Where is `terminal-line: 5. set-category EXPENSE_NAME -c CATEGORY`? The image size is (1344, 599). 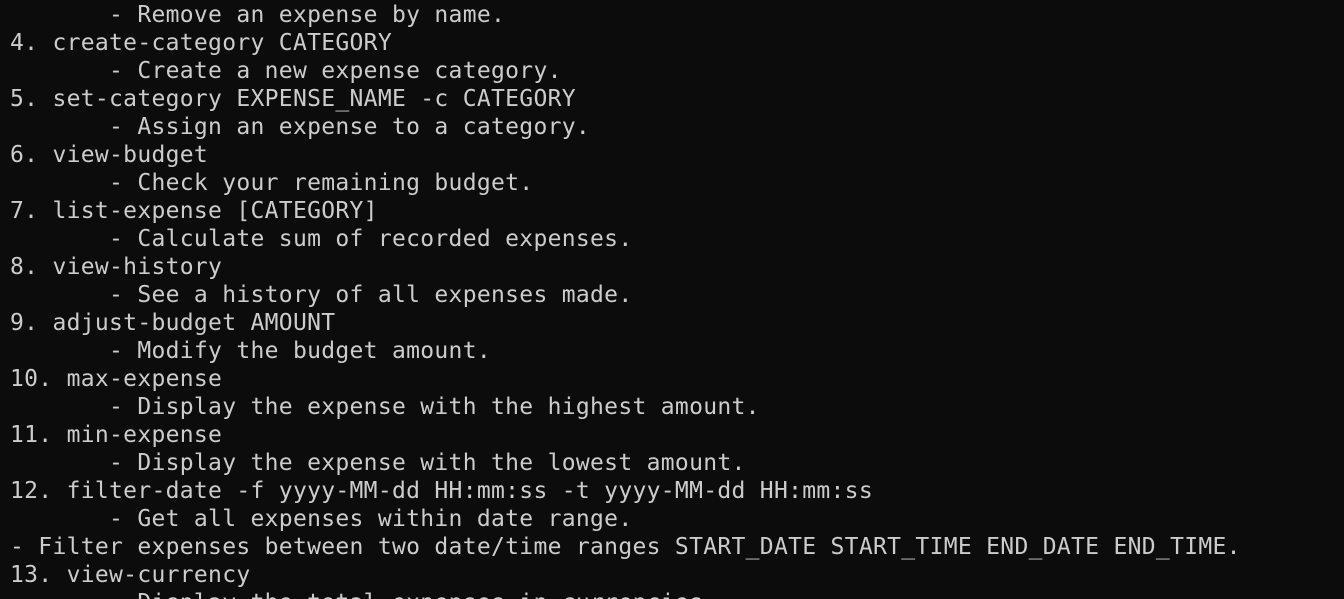 terminal-line: 5. set-category EXPENSE_NAME -c CATEGORY is located at coordinates (293, 99).